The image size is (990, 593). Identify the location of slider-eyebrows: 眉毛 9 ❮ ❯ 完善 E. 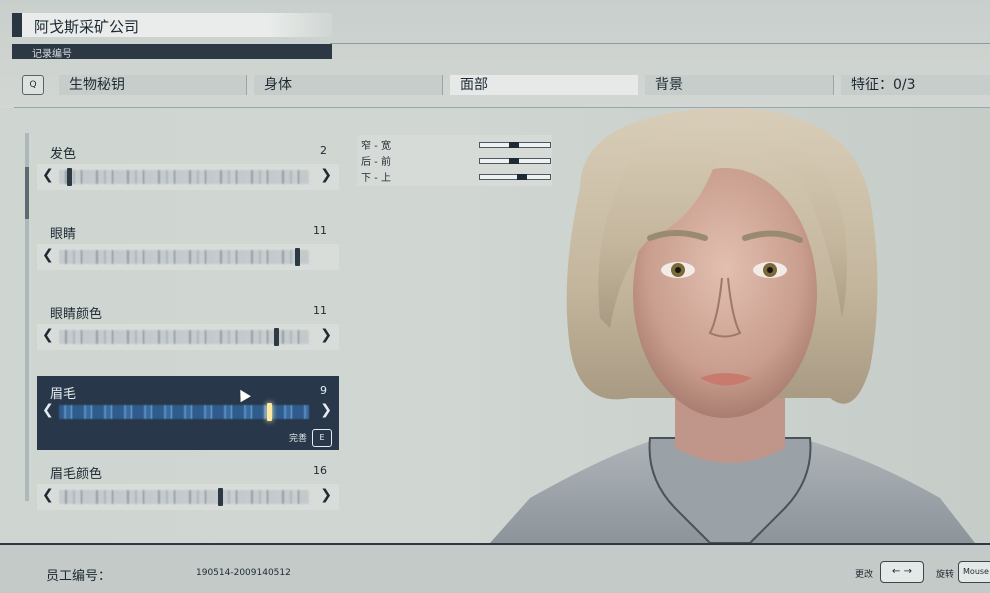
(188, 413).